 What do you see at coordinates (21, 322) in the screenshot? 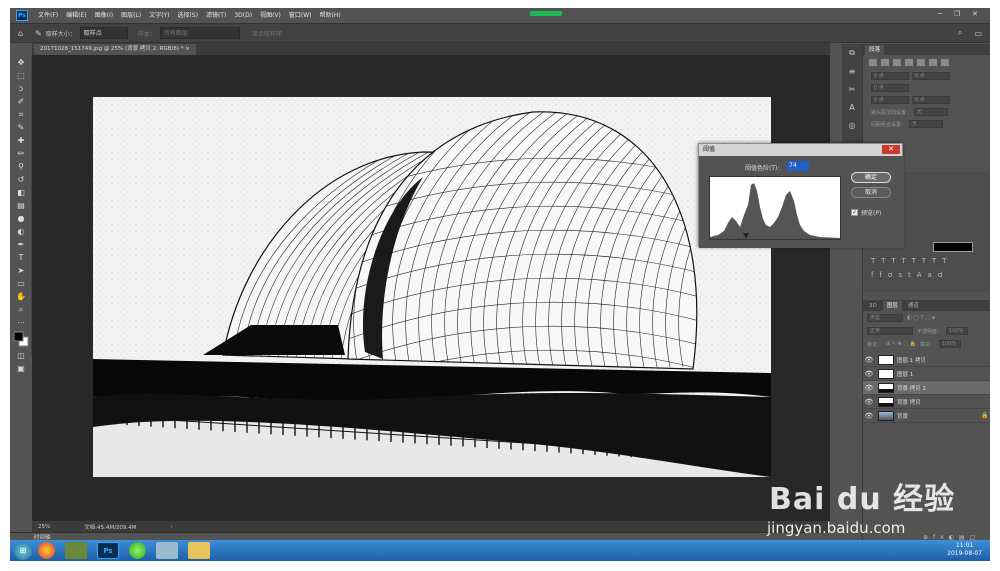
I see `more-tools-icon: ⋯` at bounding box center [21, 322].